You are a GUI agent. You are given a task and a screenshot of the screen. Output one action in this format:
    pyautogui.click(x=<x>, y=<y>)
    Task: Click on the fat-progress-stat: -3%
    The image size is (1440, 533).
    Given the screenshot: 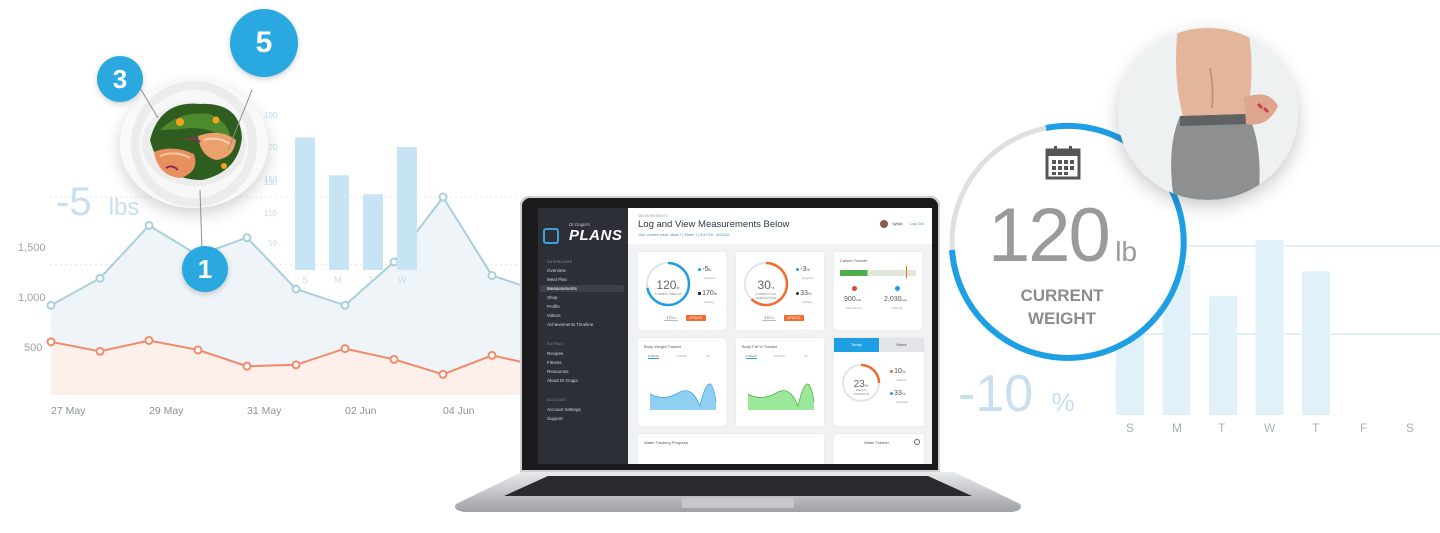 What is the action you would take?
    pyautogui.click(x=803, y=269)
    